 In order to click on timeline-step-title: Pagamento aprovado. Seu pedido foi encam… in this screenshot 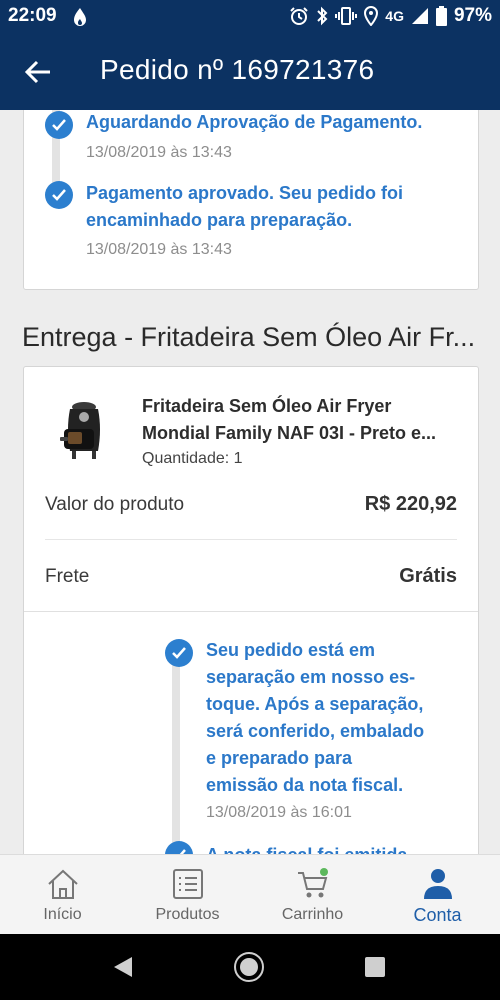, I will do `click(245, 206)`.